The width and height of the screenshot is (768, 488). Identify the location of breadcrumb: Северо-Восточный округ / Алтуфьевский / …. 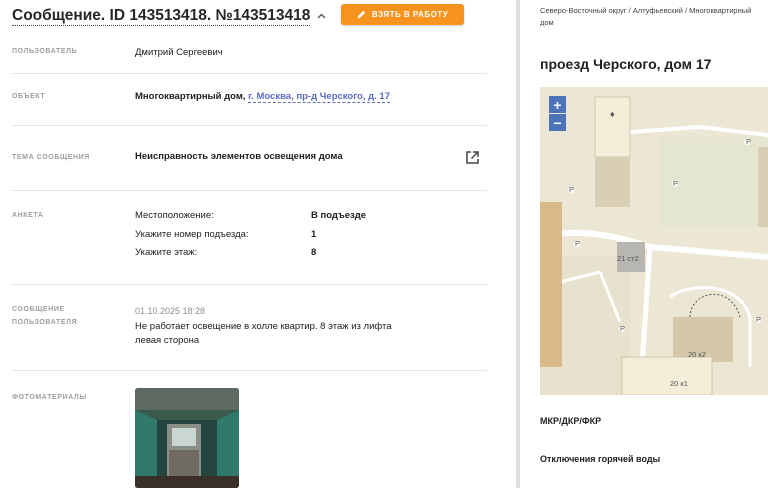
(646, 16).